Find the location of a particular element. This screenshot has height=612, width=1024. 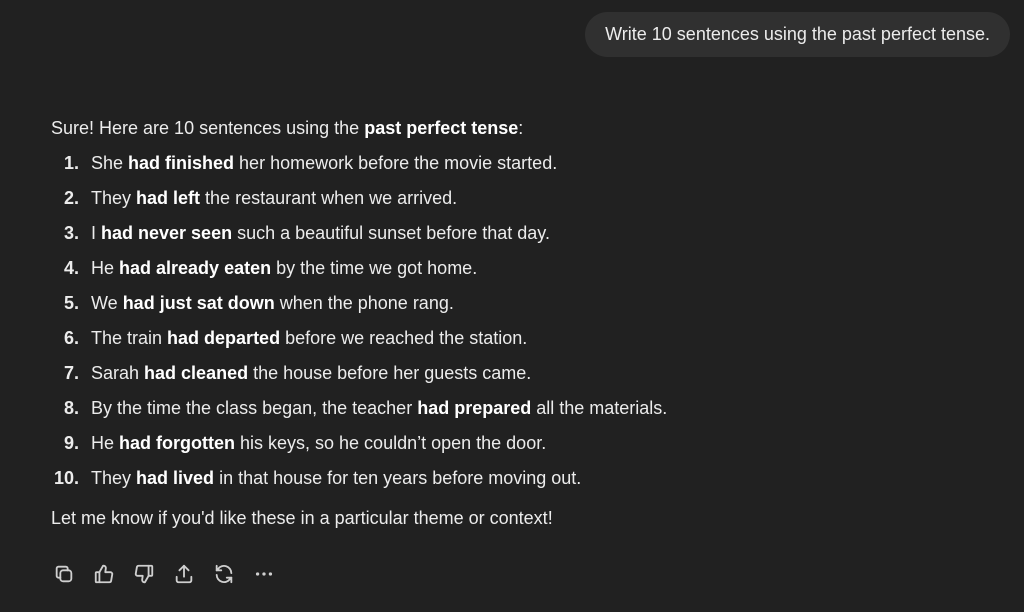

more-options-icon is located at coordinates (264, 574).